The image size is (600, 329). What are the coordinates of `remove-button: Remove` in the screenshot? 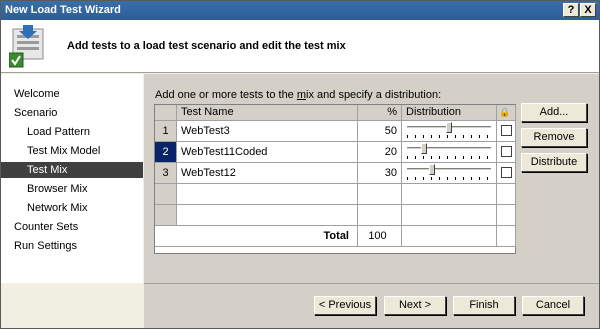 It's located at (554, 137).